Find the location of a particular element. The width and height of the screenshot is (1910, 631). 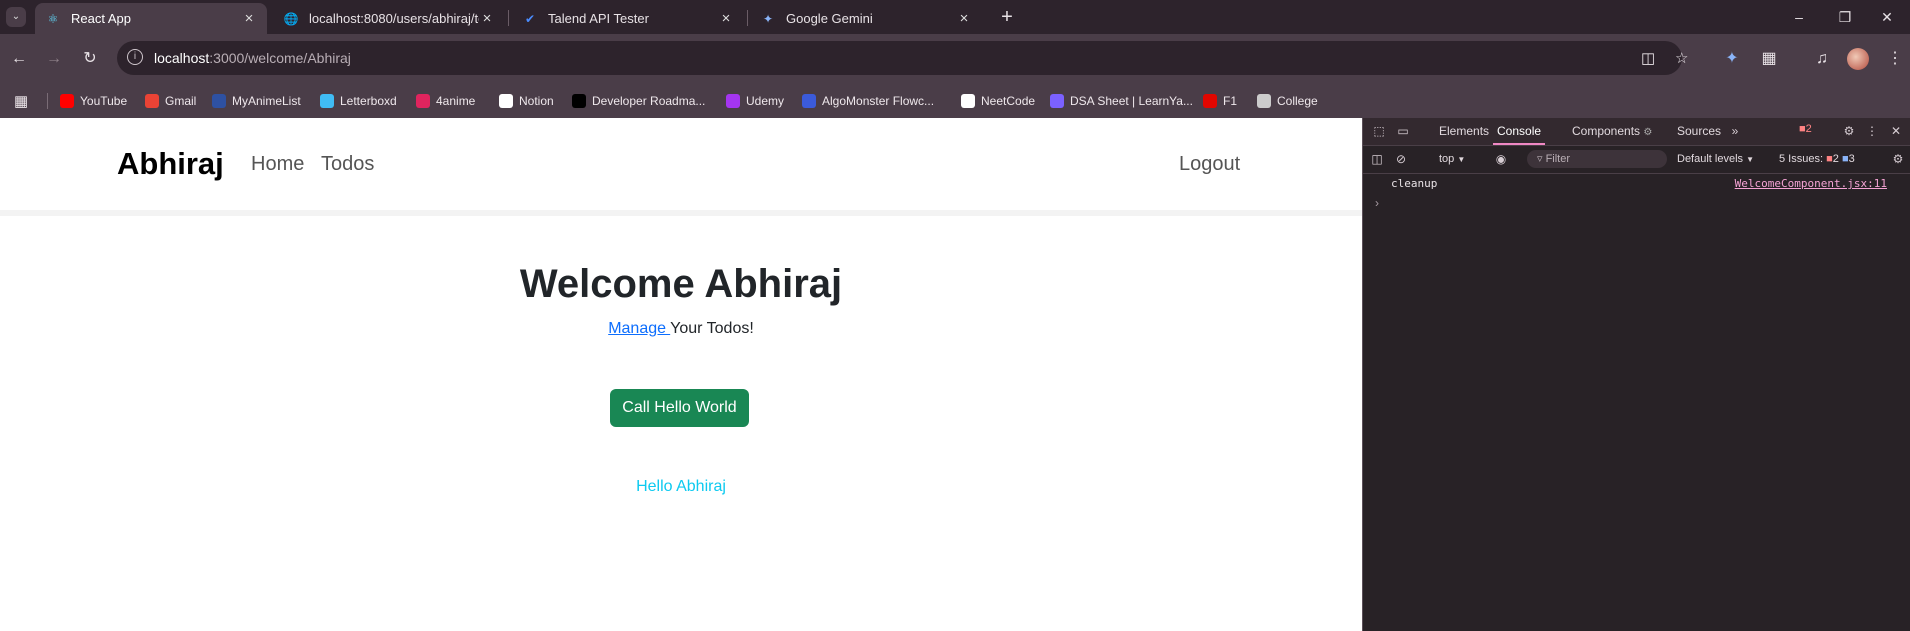

tab-search-chevron-icon: ⌄ is located at coordinates (16, 17).